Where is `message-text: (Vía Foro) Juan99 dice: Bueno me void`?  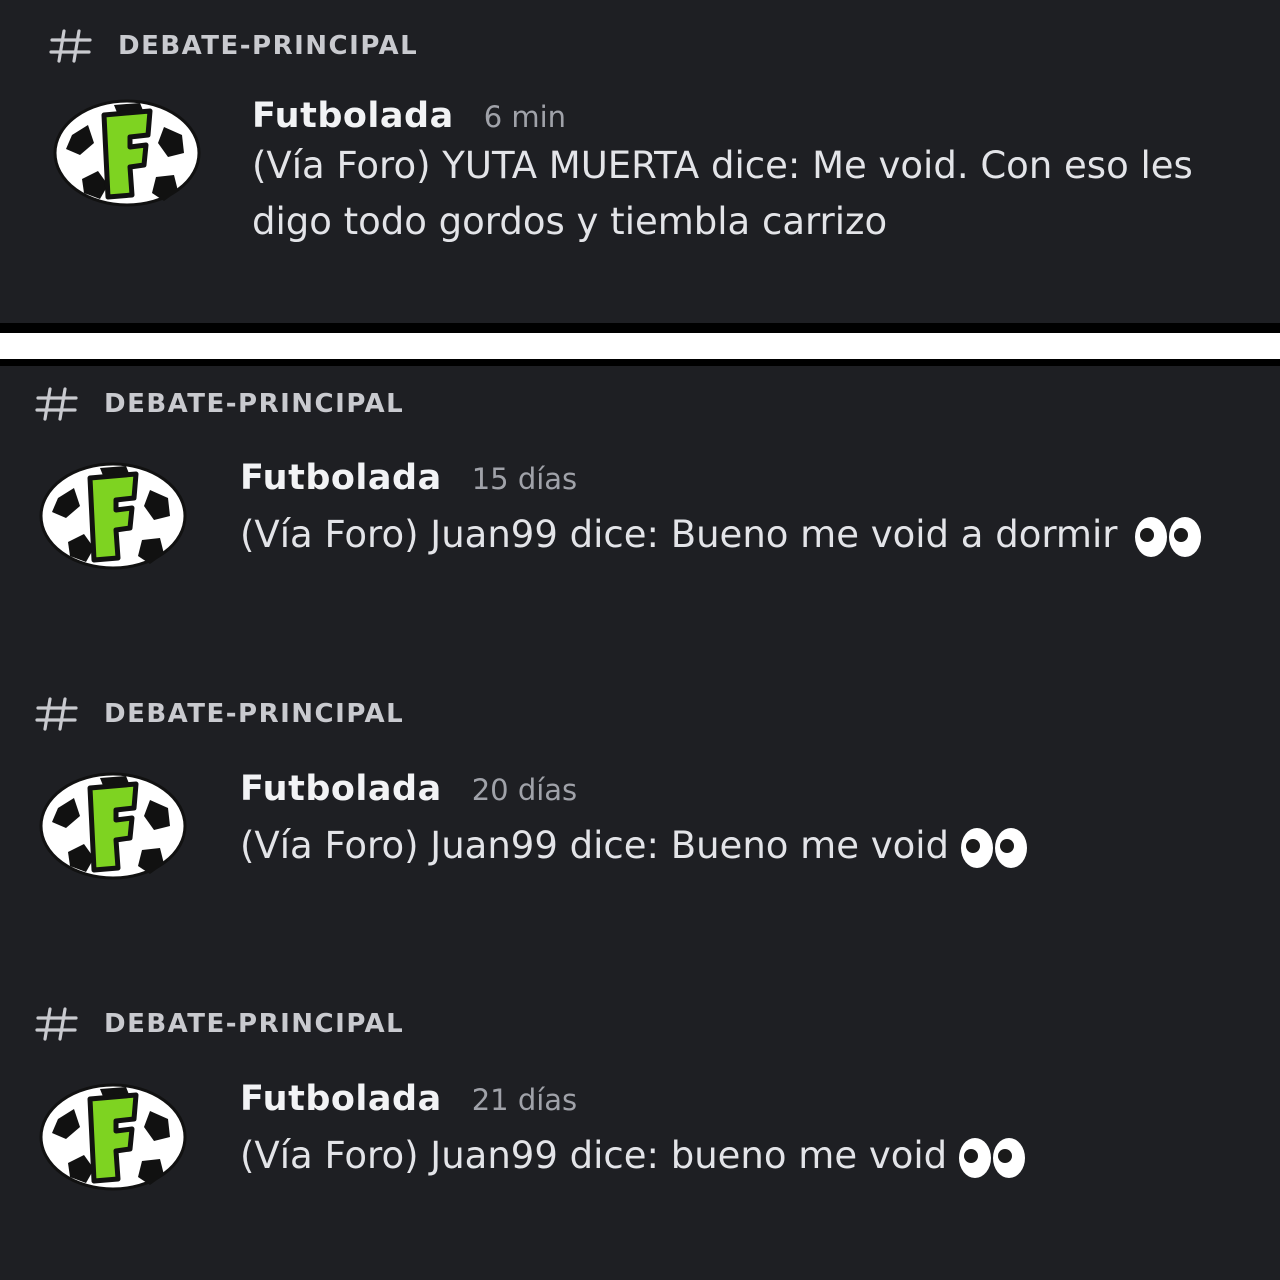 message-text: (Vía Foro) Juan99 dice: Bueno me void is located at coordinates (595, 845).